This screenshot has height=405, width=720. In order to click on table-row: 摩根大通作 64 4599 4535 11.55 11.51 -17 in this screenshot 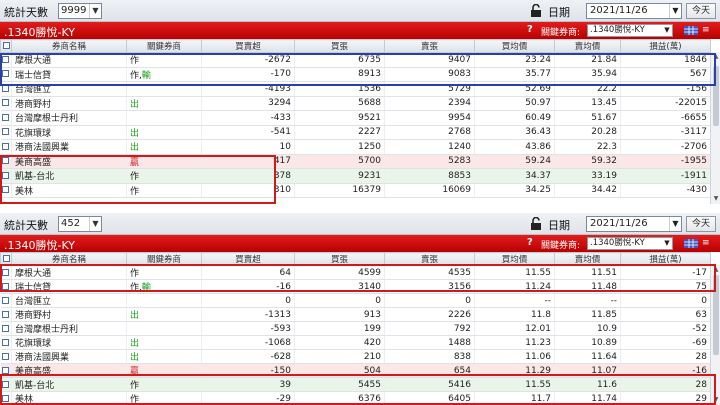, I will do `click(355, 272)`.